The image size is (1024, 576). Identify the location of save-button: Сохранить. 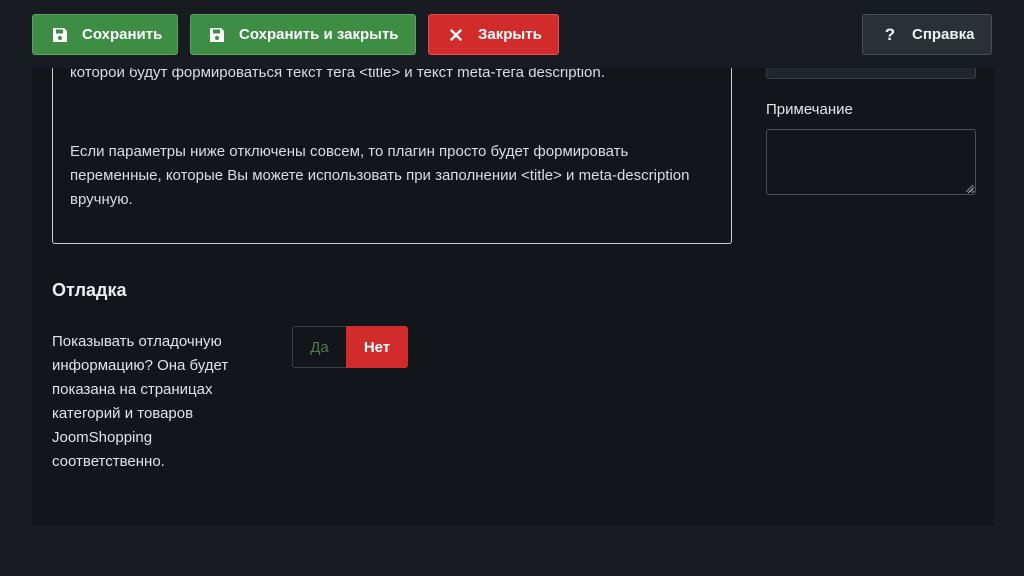
(105, 34).